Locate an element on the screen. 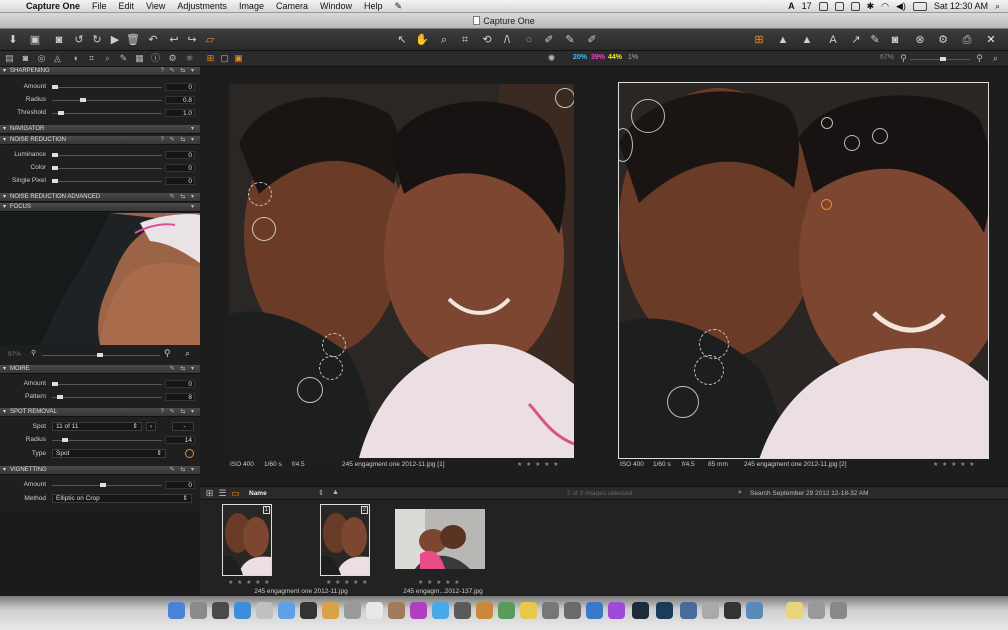  timemachine-icon is located at coordinates (839, 6).